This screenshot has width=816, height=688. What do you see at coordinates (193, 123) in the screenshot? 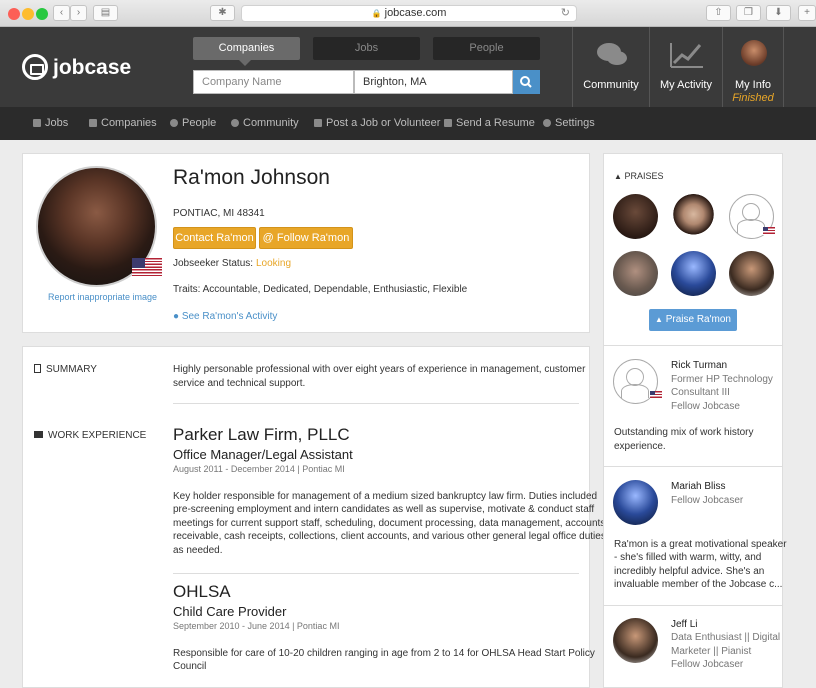
I see `subnav-people: People` at bounding box center [193, 123].